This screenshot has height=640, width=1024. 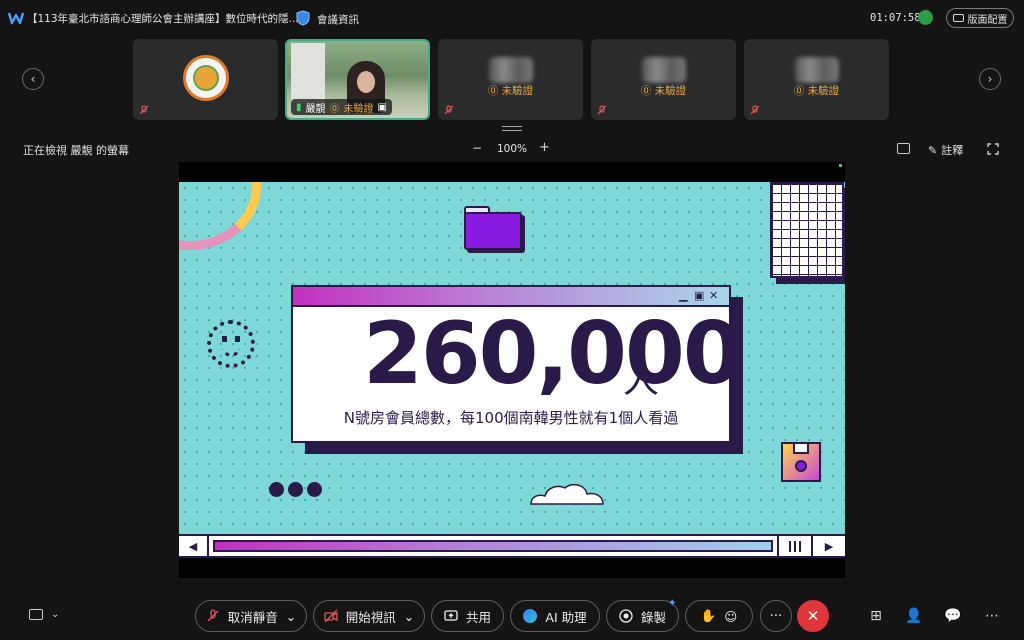 What do you see at coordinates (567, 494) in the screenshot?
I see `cloud-icon` at bounding box center [567, 494].